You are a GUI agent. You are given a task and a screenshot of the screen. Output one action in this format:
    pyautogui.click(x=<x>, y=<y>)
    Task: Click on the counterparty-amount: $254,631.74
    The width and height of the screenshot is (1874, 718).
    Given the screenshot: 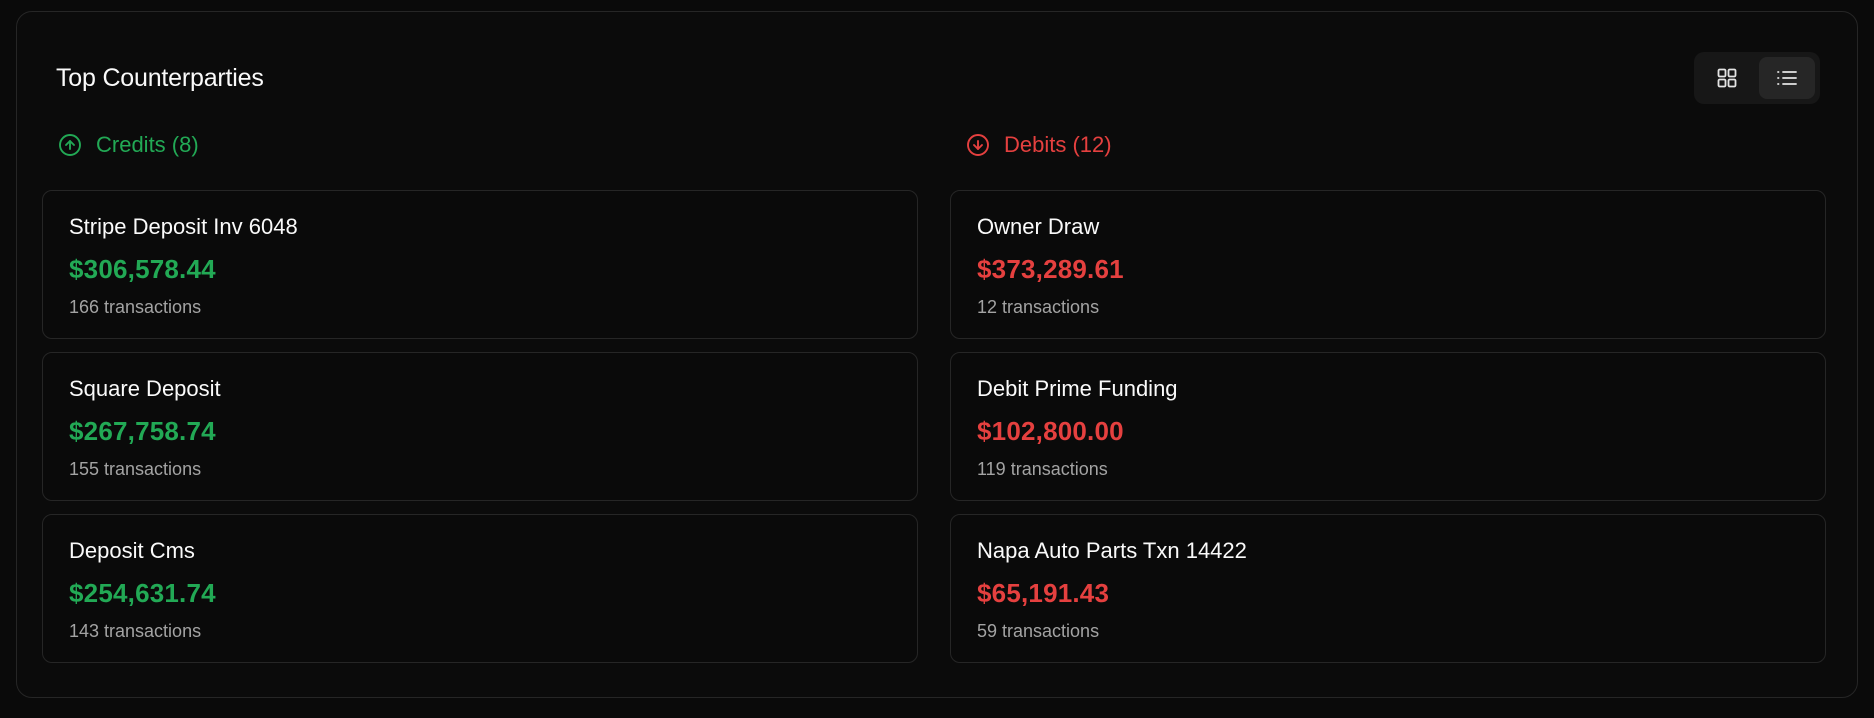 What is the action you would take?
    pyautogui.click(x=142, y=593)
    